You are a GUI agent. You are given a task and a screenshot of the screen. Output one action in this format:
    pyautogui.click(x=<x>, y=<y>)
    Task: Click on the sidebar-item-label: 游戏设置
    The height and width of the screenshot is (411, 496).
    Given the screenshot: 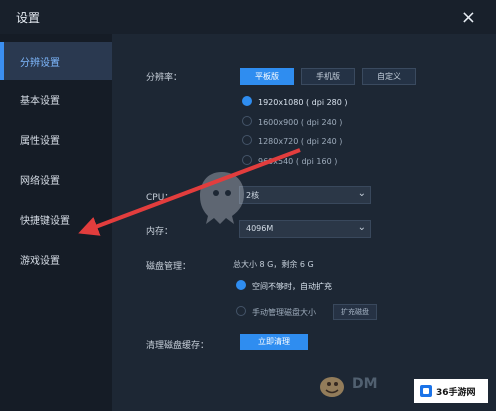 What is the action you would take?
    pyautogui.click(x=40, y=261)
    